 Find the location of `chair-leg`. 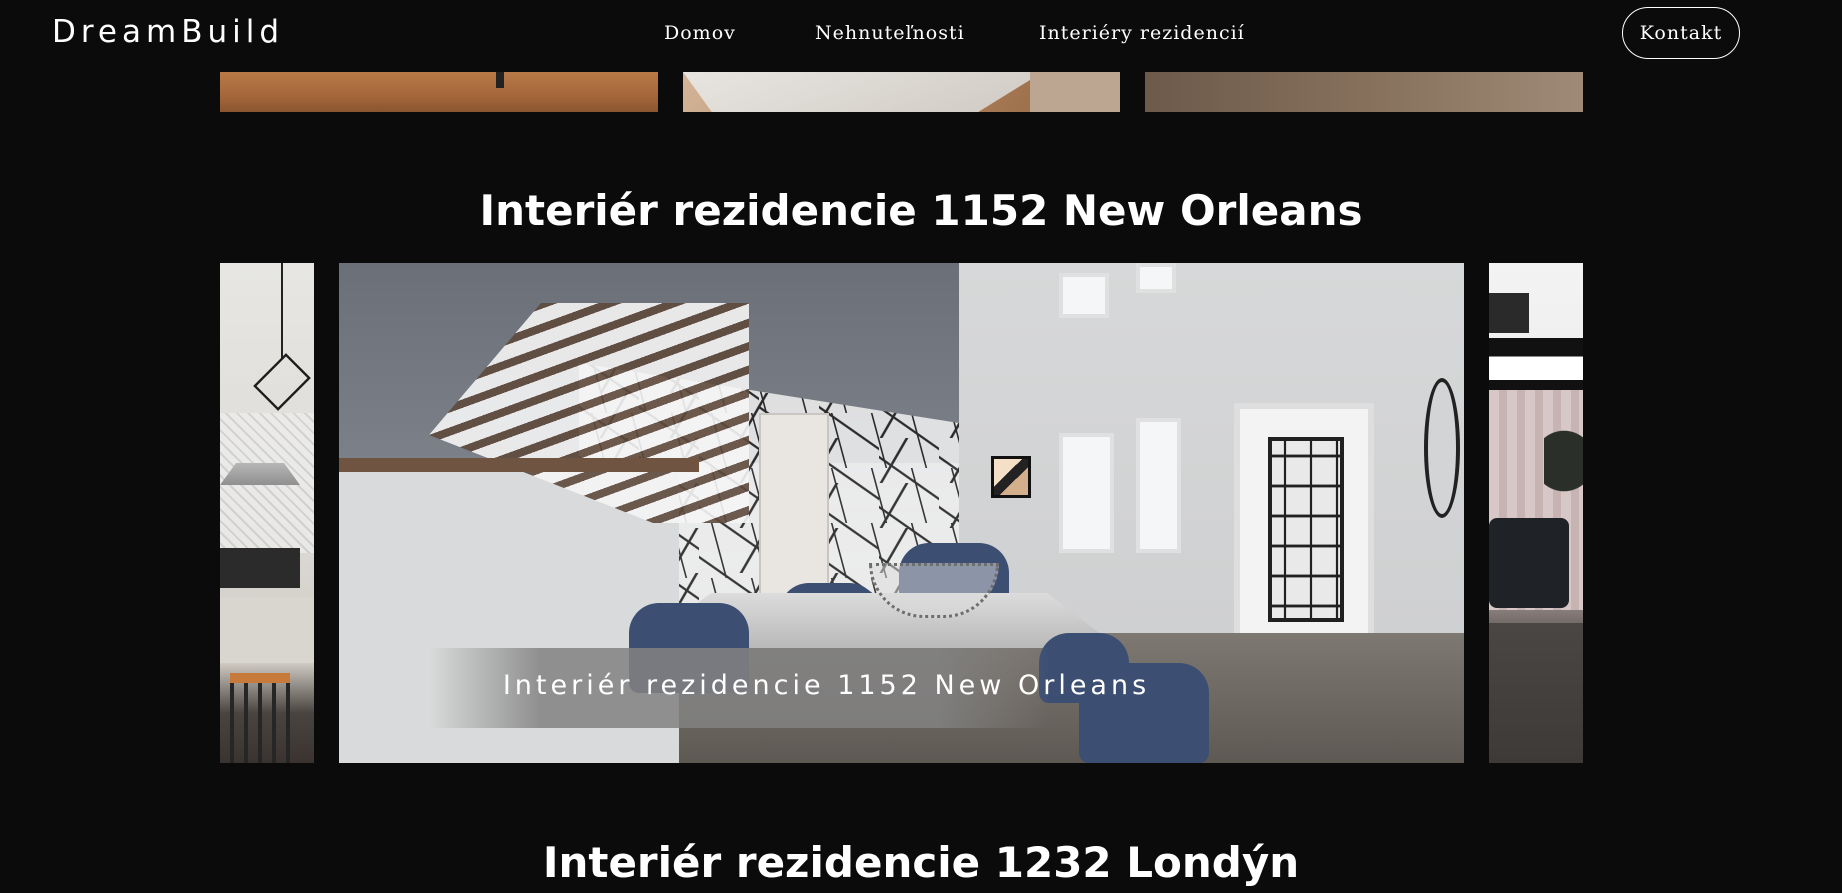

chair-leg is located at coordinates (500, 80).